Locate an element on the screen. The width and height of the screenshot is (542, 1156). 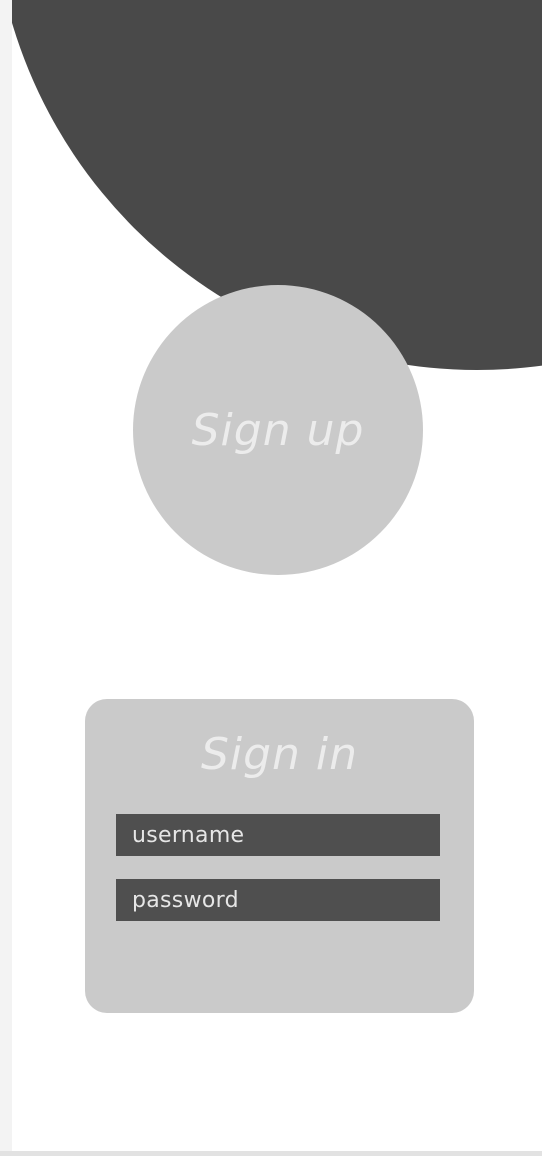
sign-up-button: Sign up is located at coordinates (278, 430).